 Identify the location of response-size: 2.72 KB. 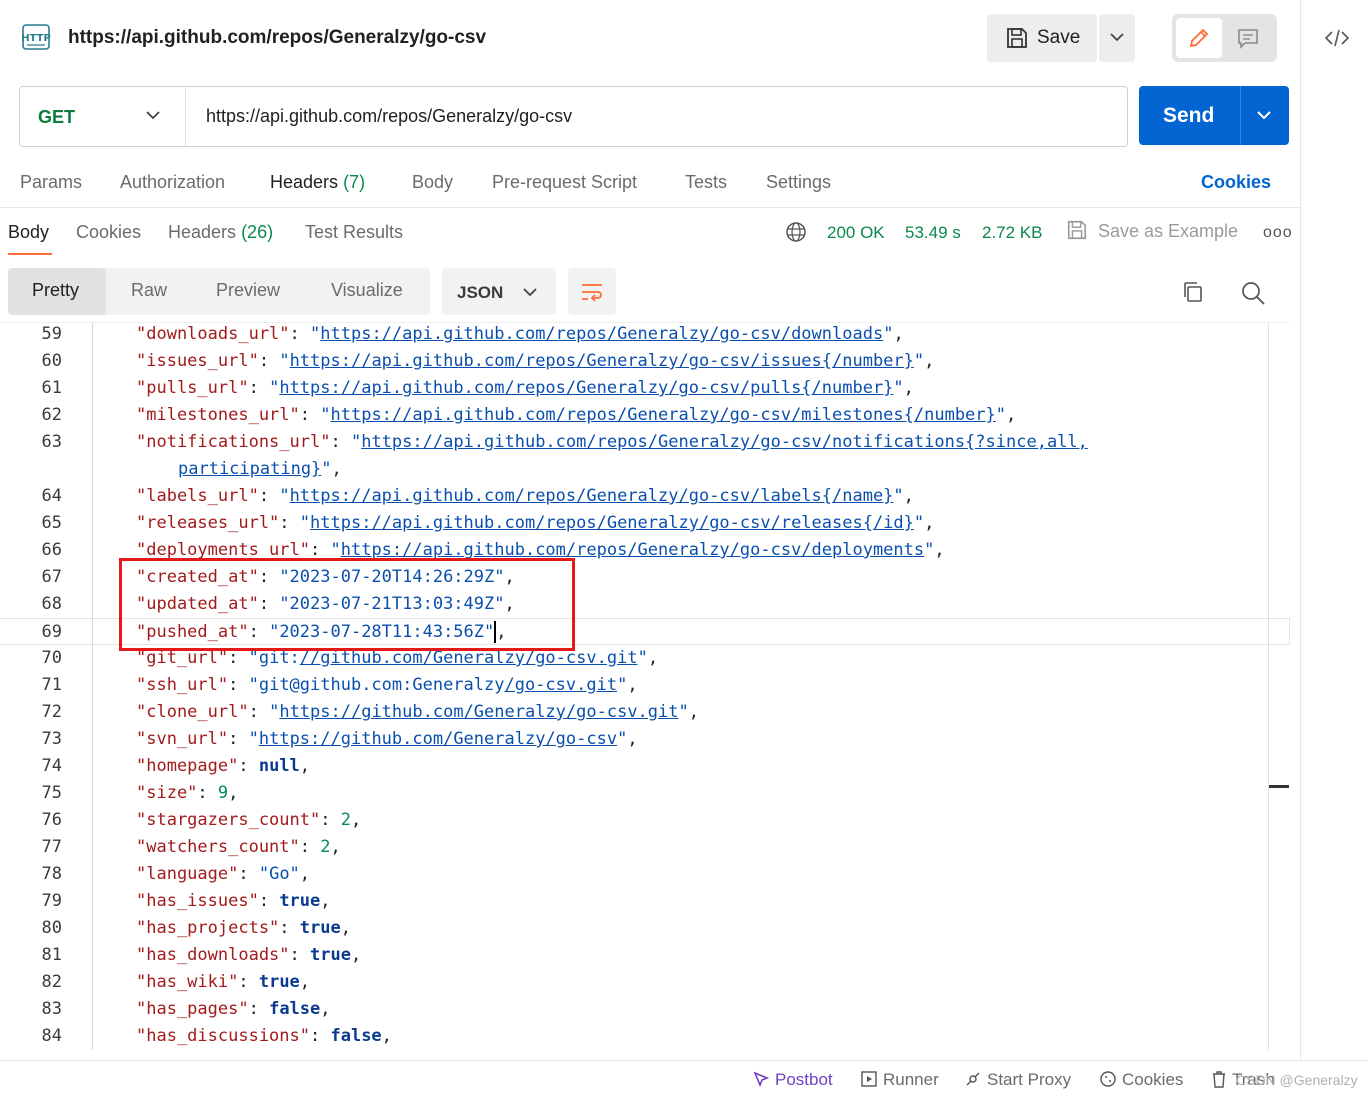
(1012, 233).